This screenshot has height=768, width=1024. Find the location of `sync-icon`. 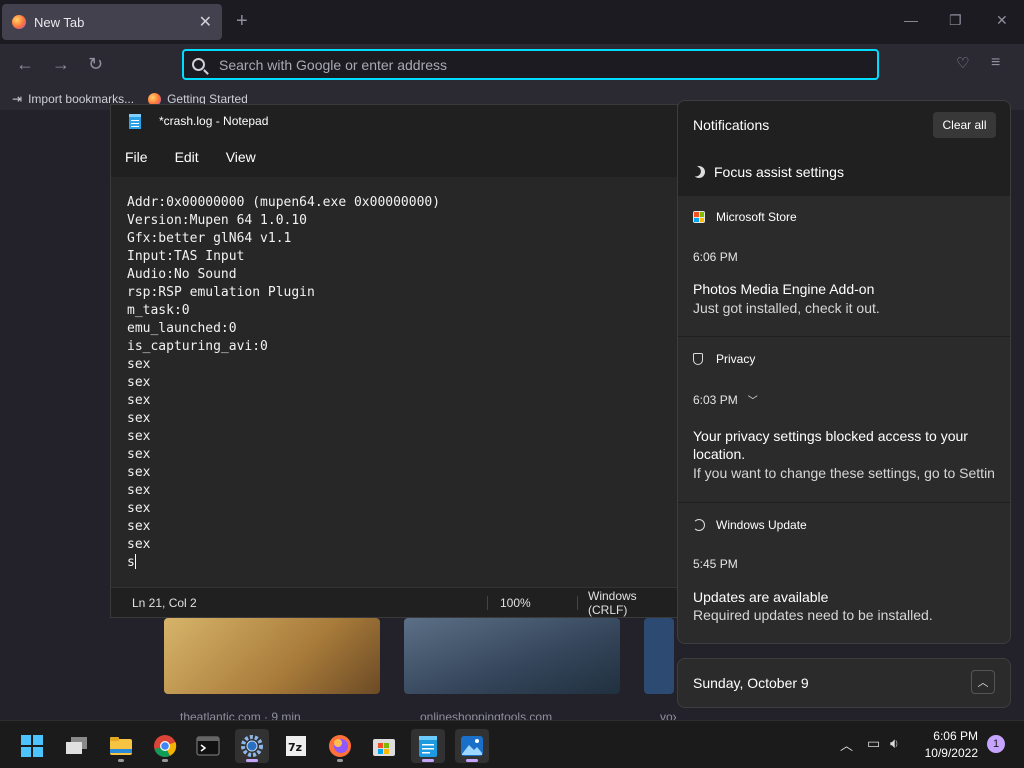

sync-icon is located at coordinates (699, 525).